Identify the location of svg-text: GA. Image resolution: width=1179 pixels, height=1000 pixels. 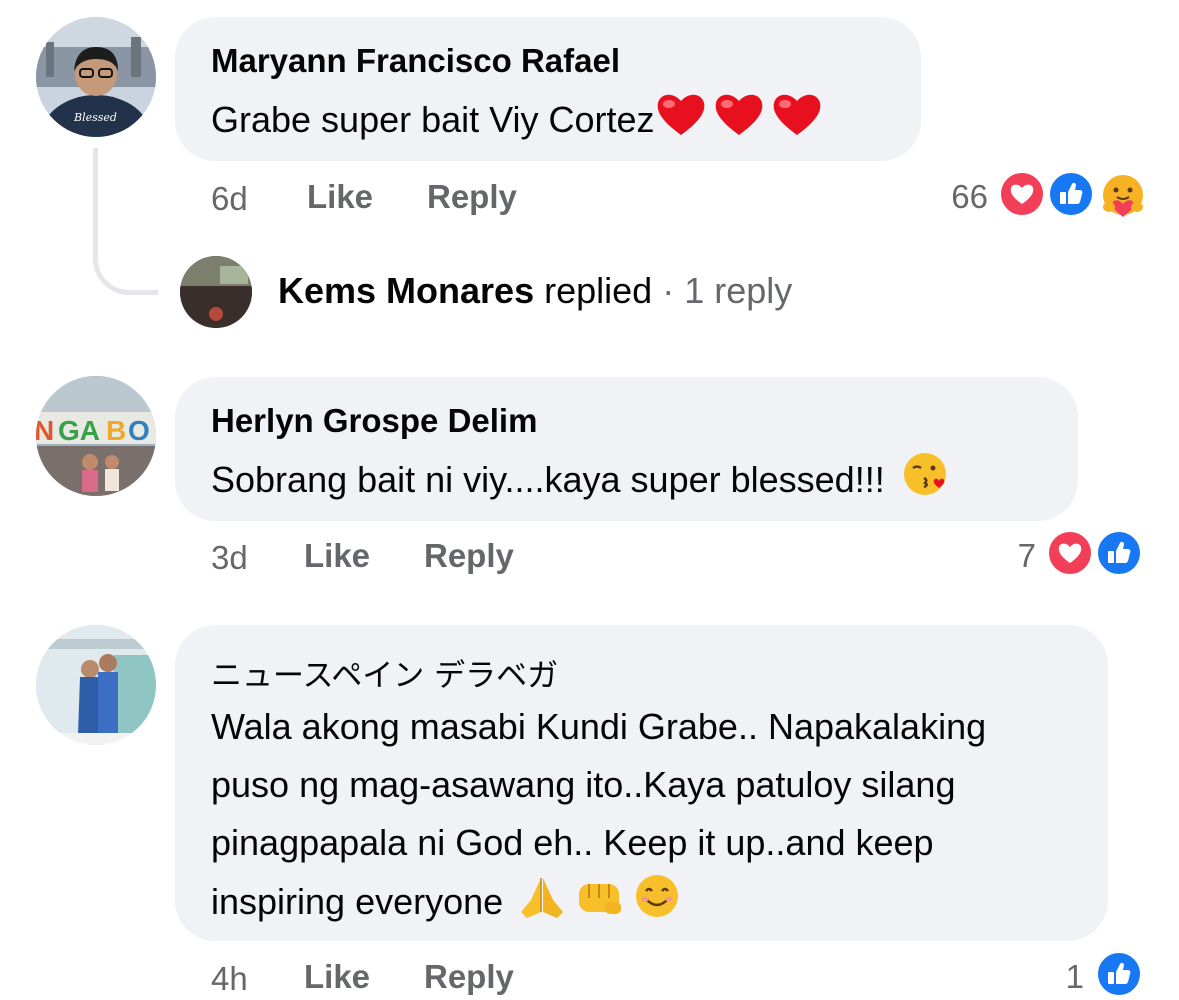
(79, 430).